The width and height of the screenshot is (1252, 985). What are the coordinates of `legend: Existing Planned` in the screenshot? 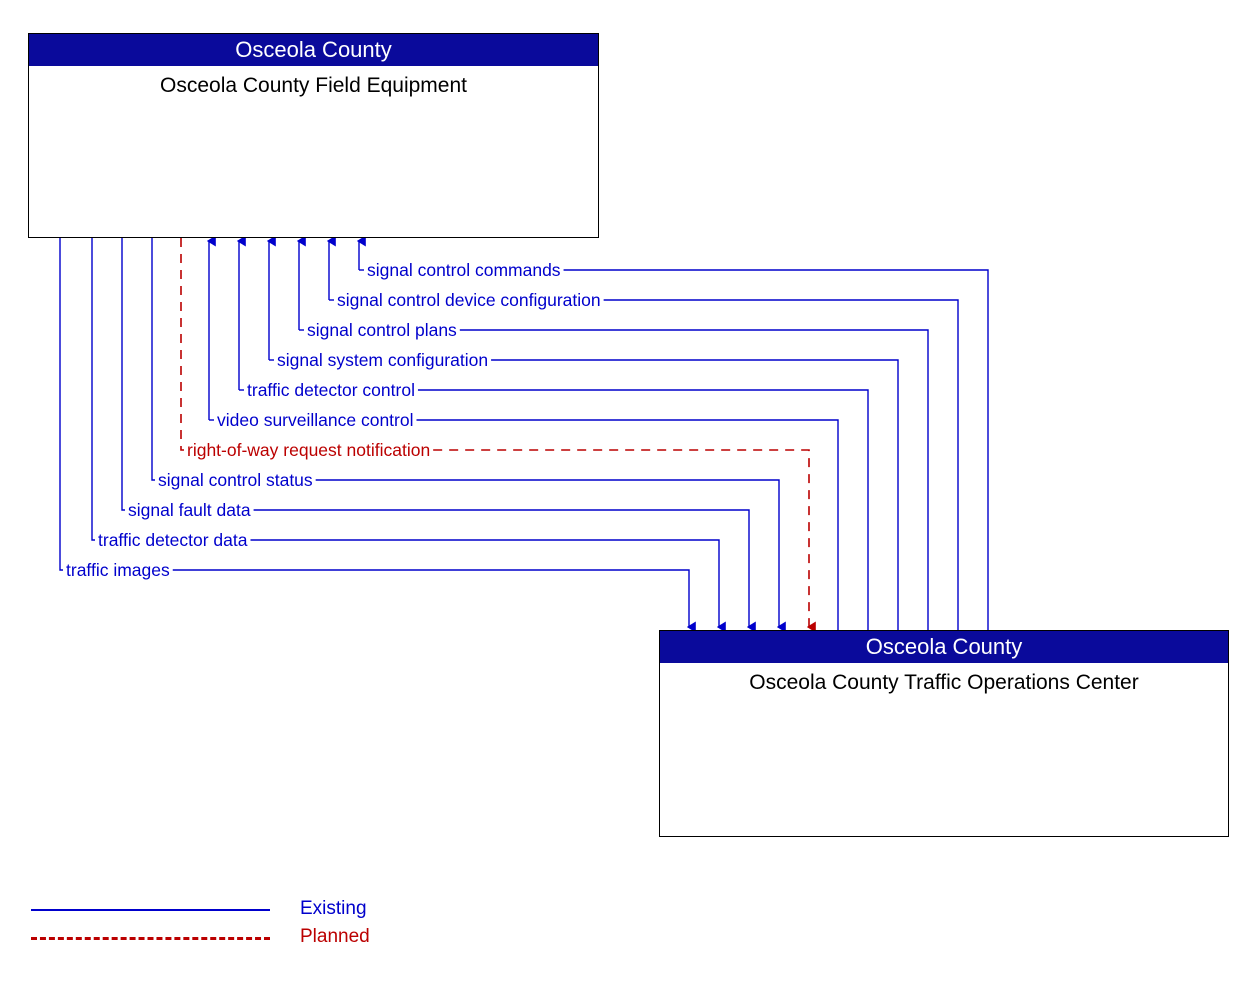 It's located at (228, 927).